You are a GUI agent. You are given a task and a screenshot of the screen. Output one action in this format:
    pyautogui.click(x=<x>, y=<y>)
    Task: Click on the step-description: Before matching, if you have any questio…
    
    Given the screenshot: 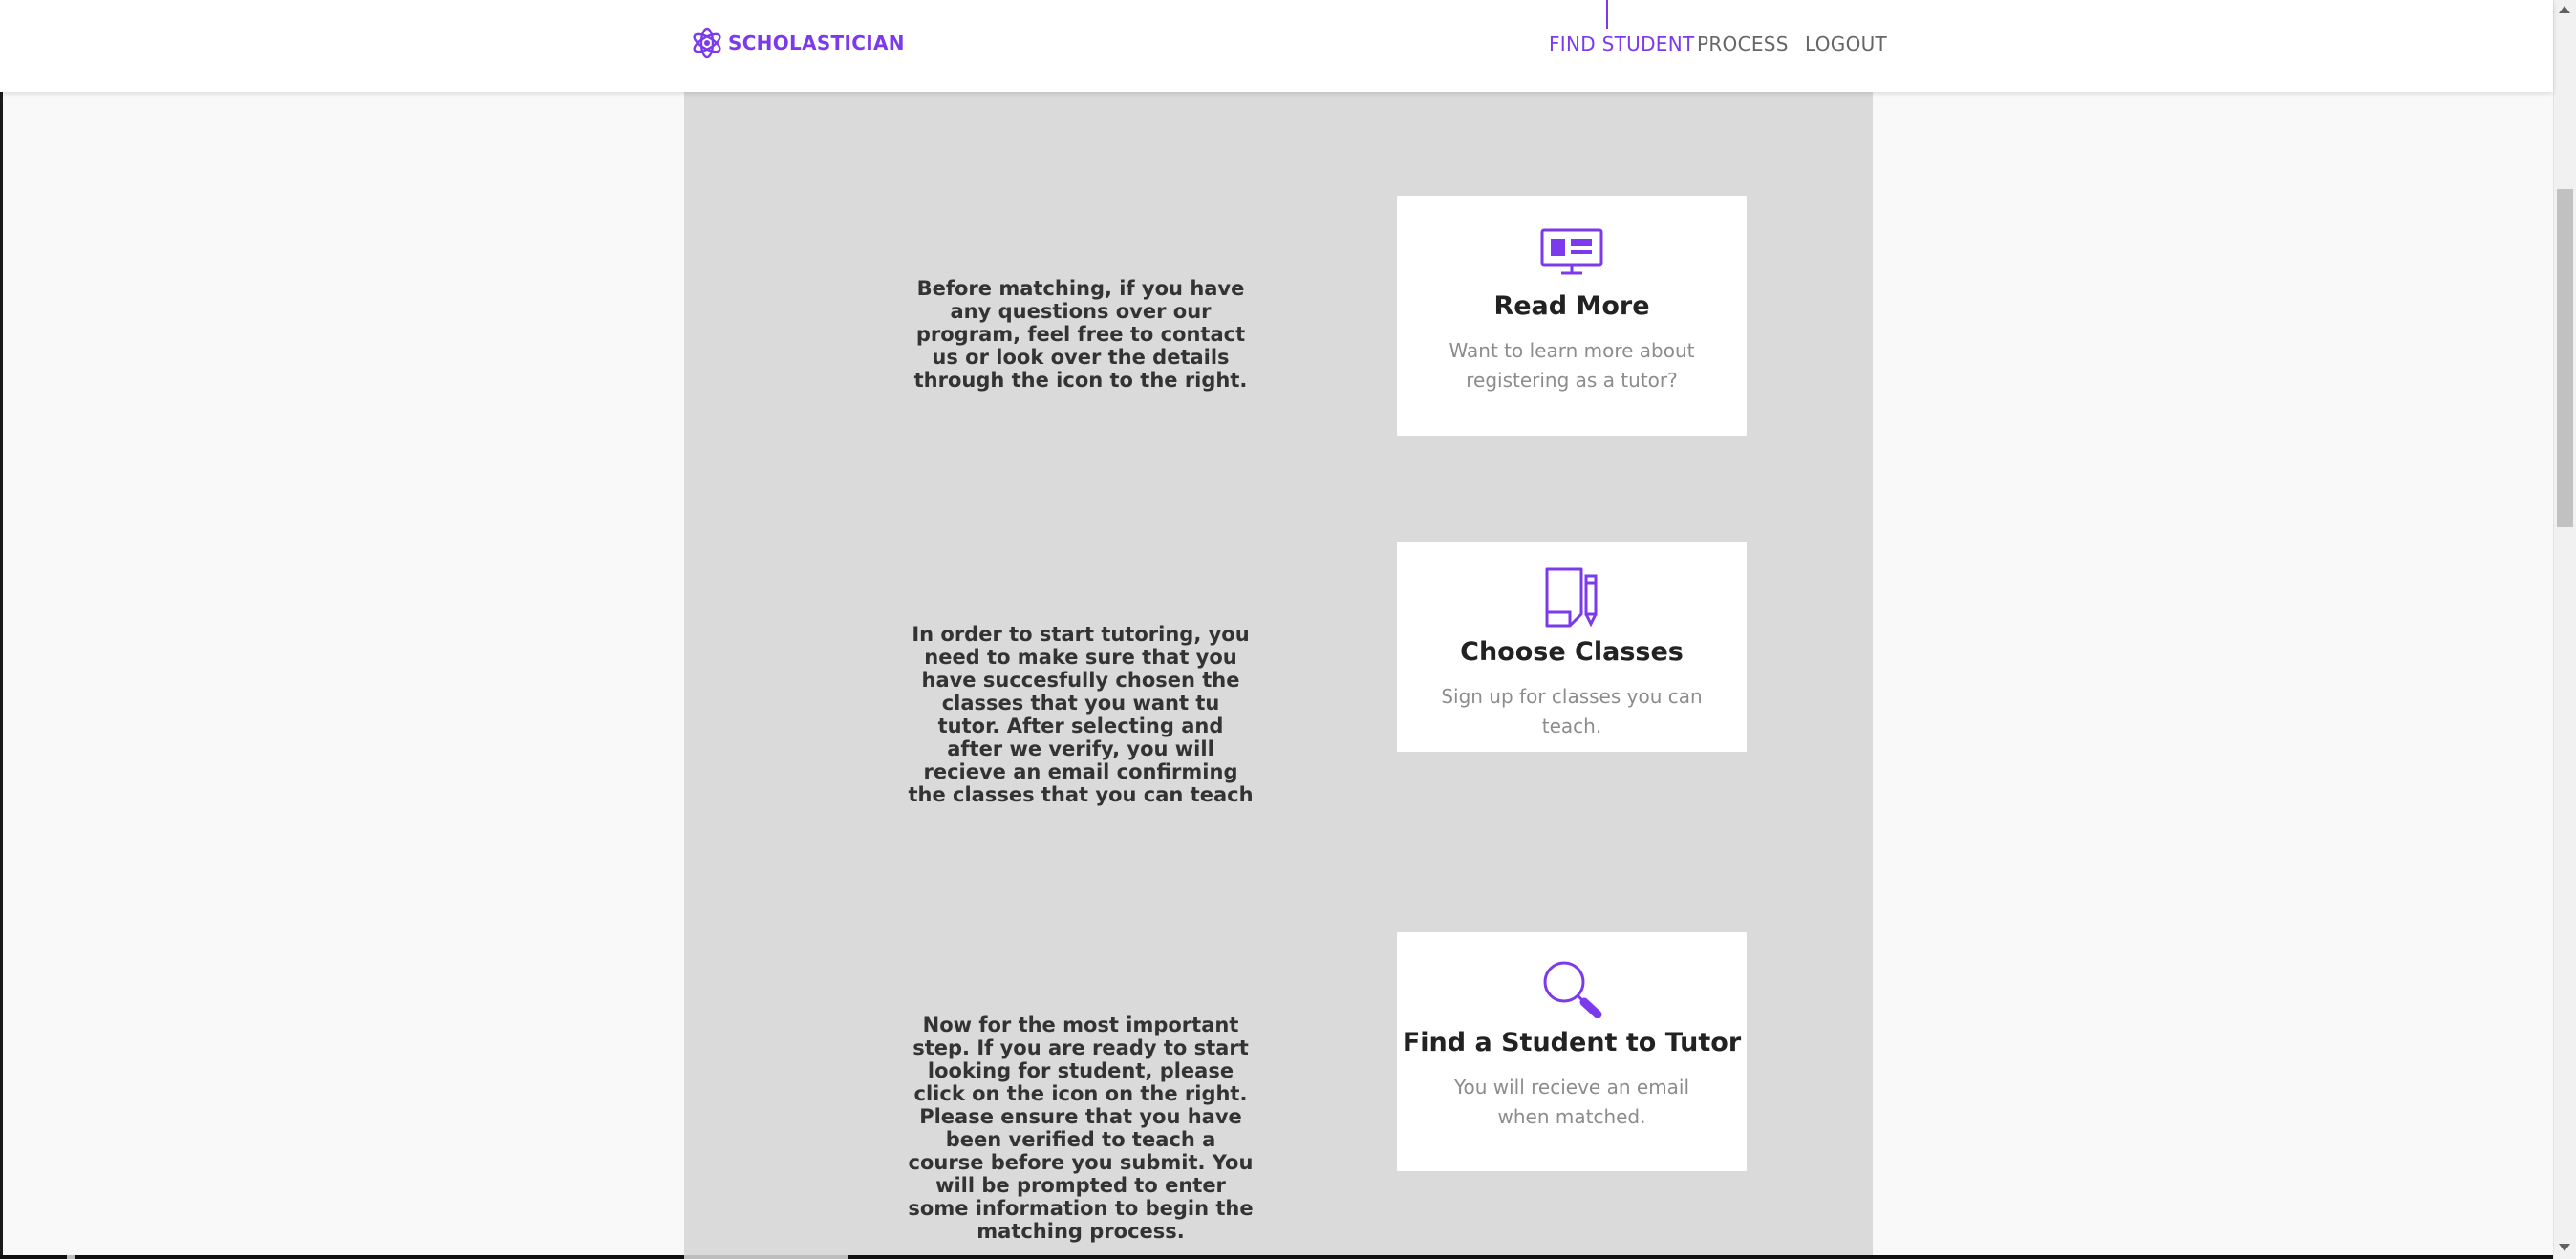 What is the action you would take?
    pyautogui.click(x=1080, y=335)
    